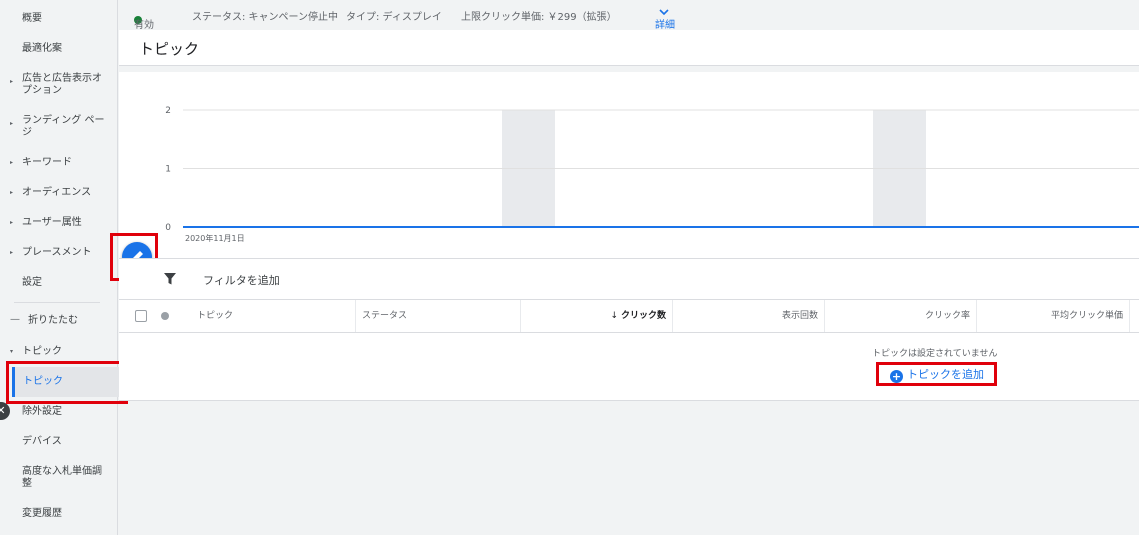  What do you see at coordinates (629, 48) in the screenshot?
I see `page-header: トピック` at bounding box center [629, 48].